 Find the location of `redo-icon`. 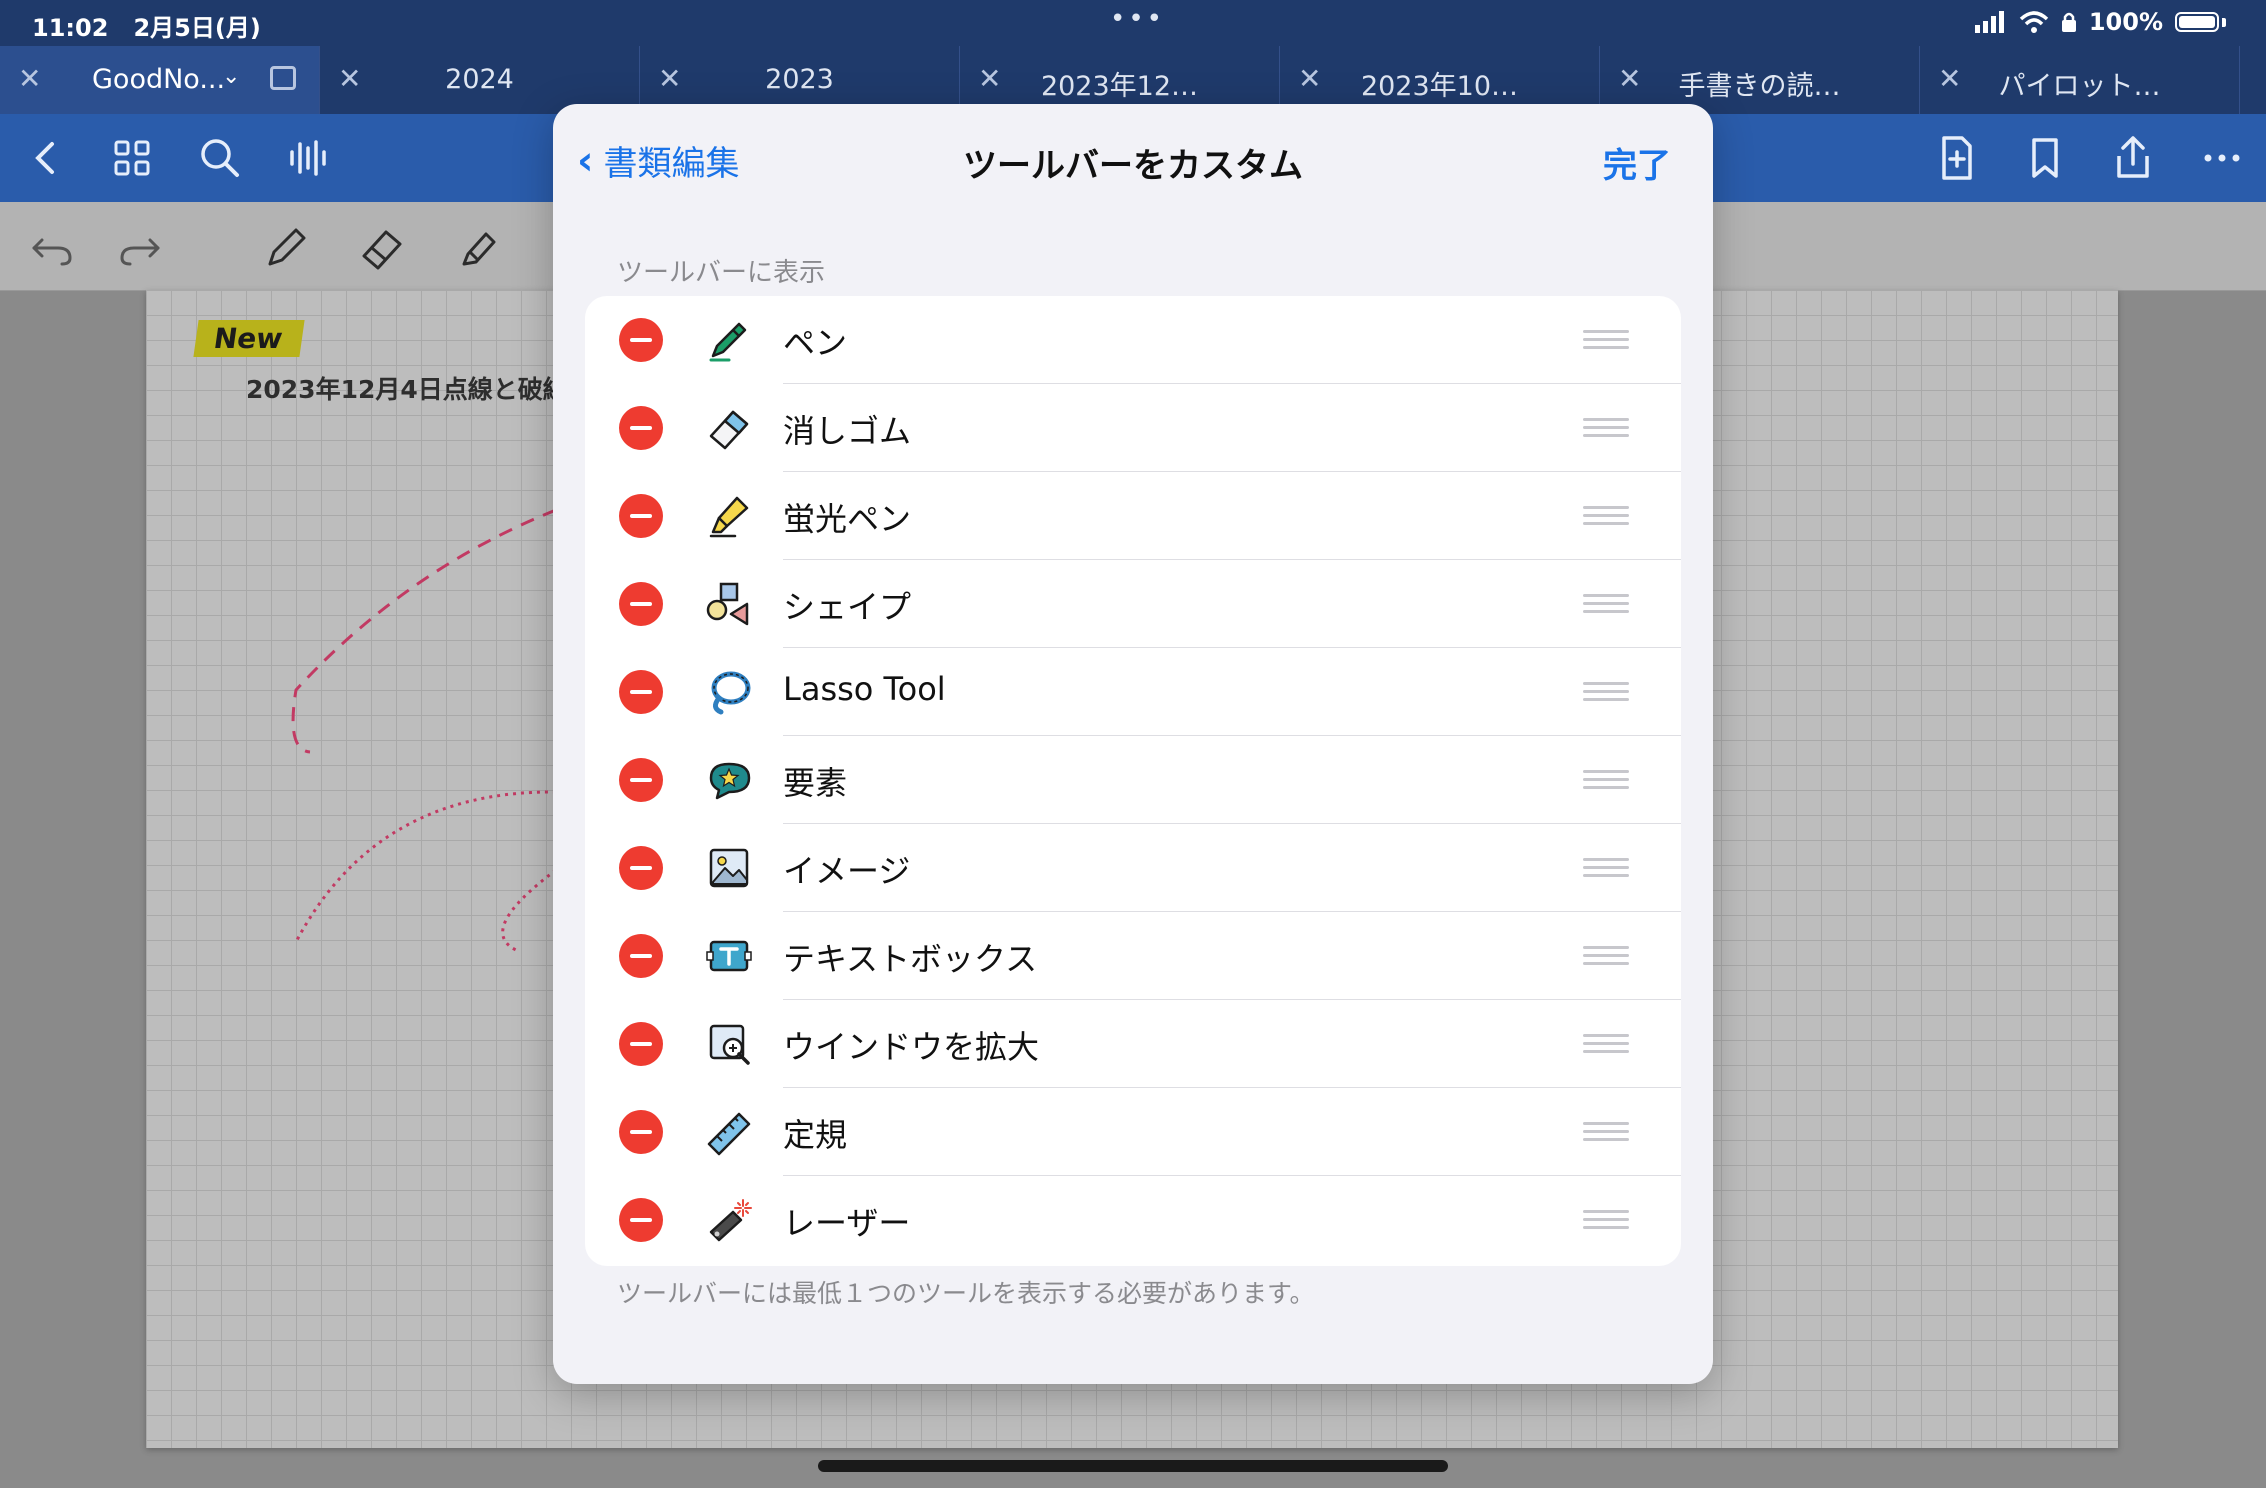

redo-icon is located at coordinates (140, 248).